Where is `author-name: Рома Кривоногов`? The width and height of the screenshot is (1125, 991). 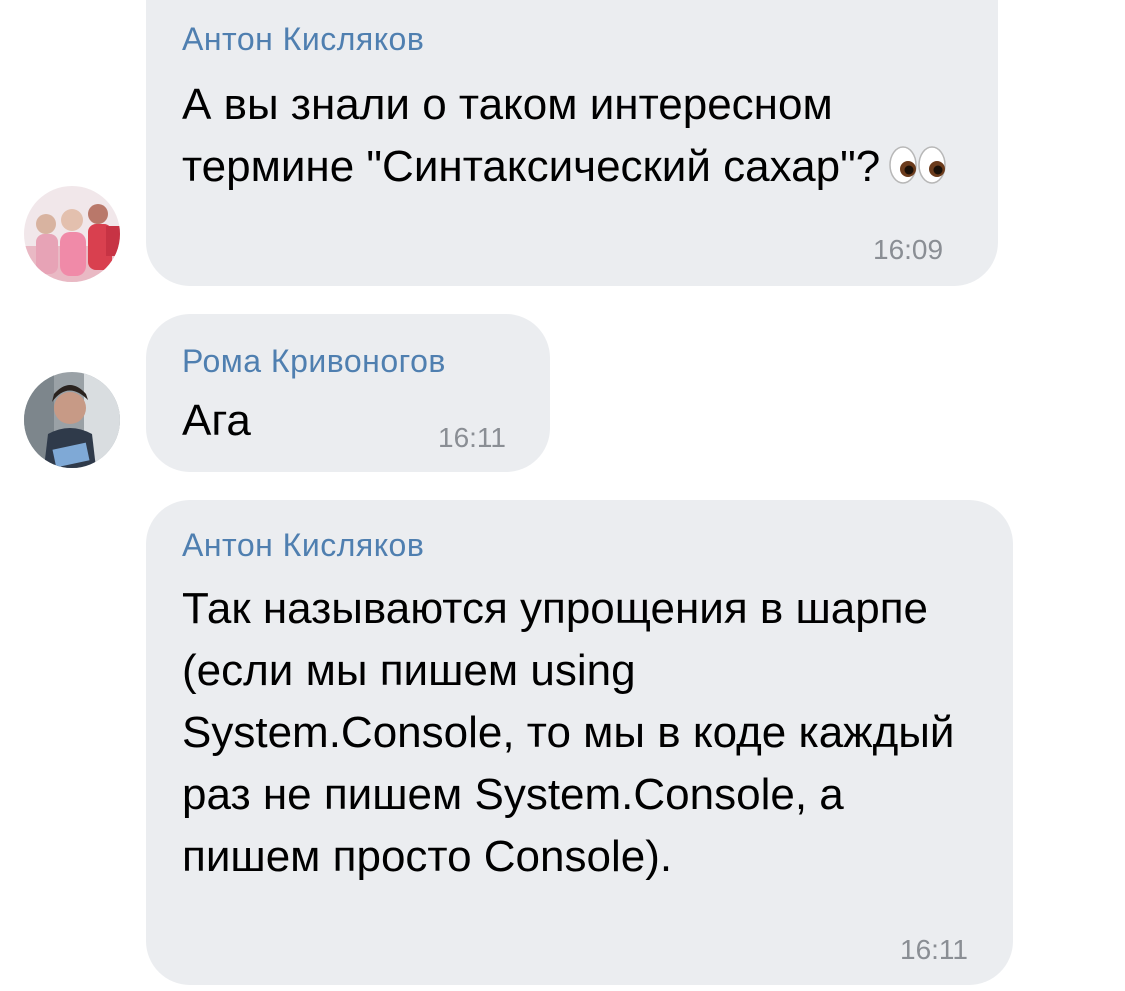
author-name: Рома Кривоногов is located at coordinates (314, 361).